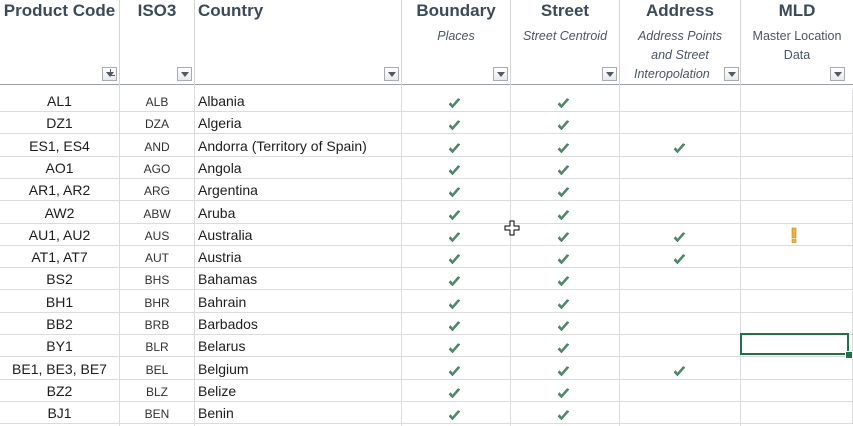  I want to click on cell-product-code: AT1, AT7, so click(60, 257).